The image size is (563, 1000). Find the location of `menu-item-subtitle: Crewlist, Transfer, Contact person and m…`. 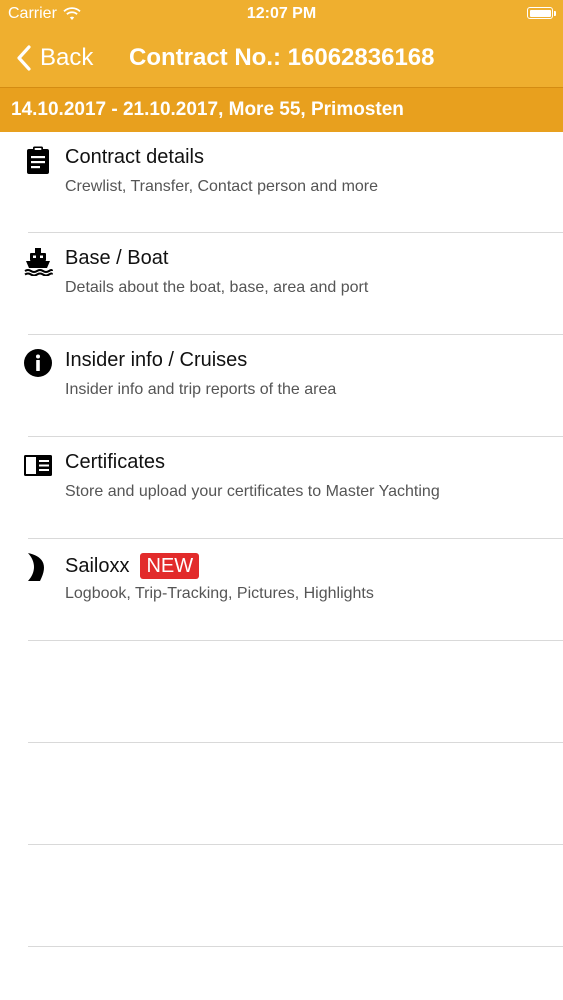

menu-item-subtitle: Crewlist, Transfer, Contact person and m… is located at coordinates (222, 186).